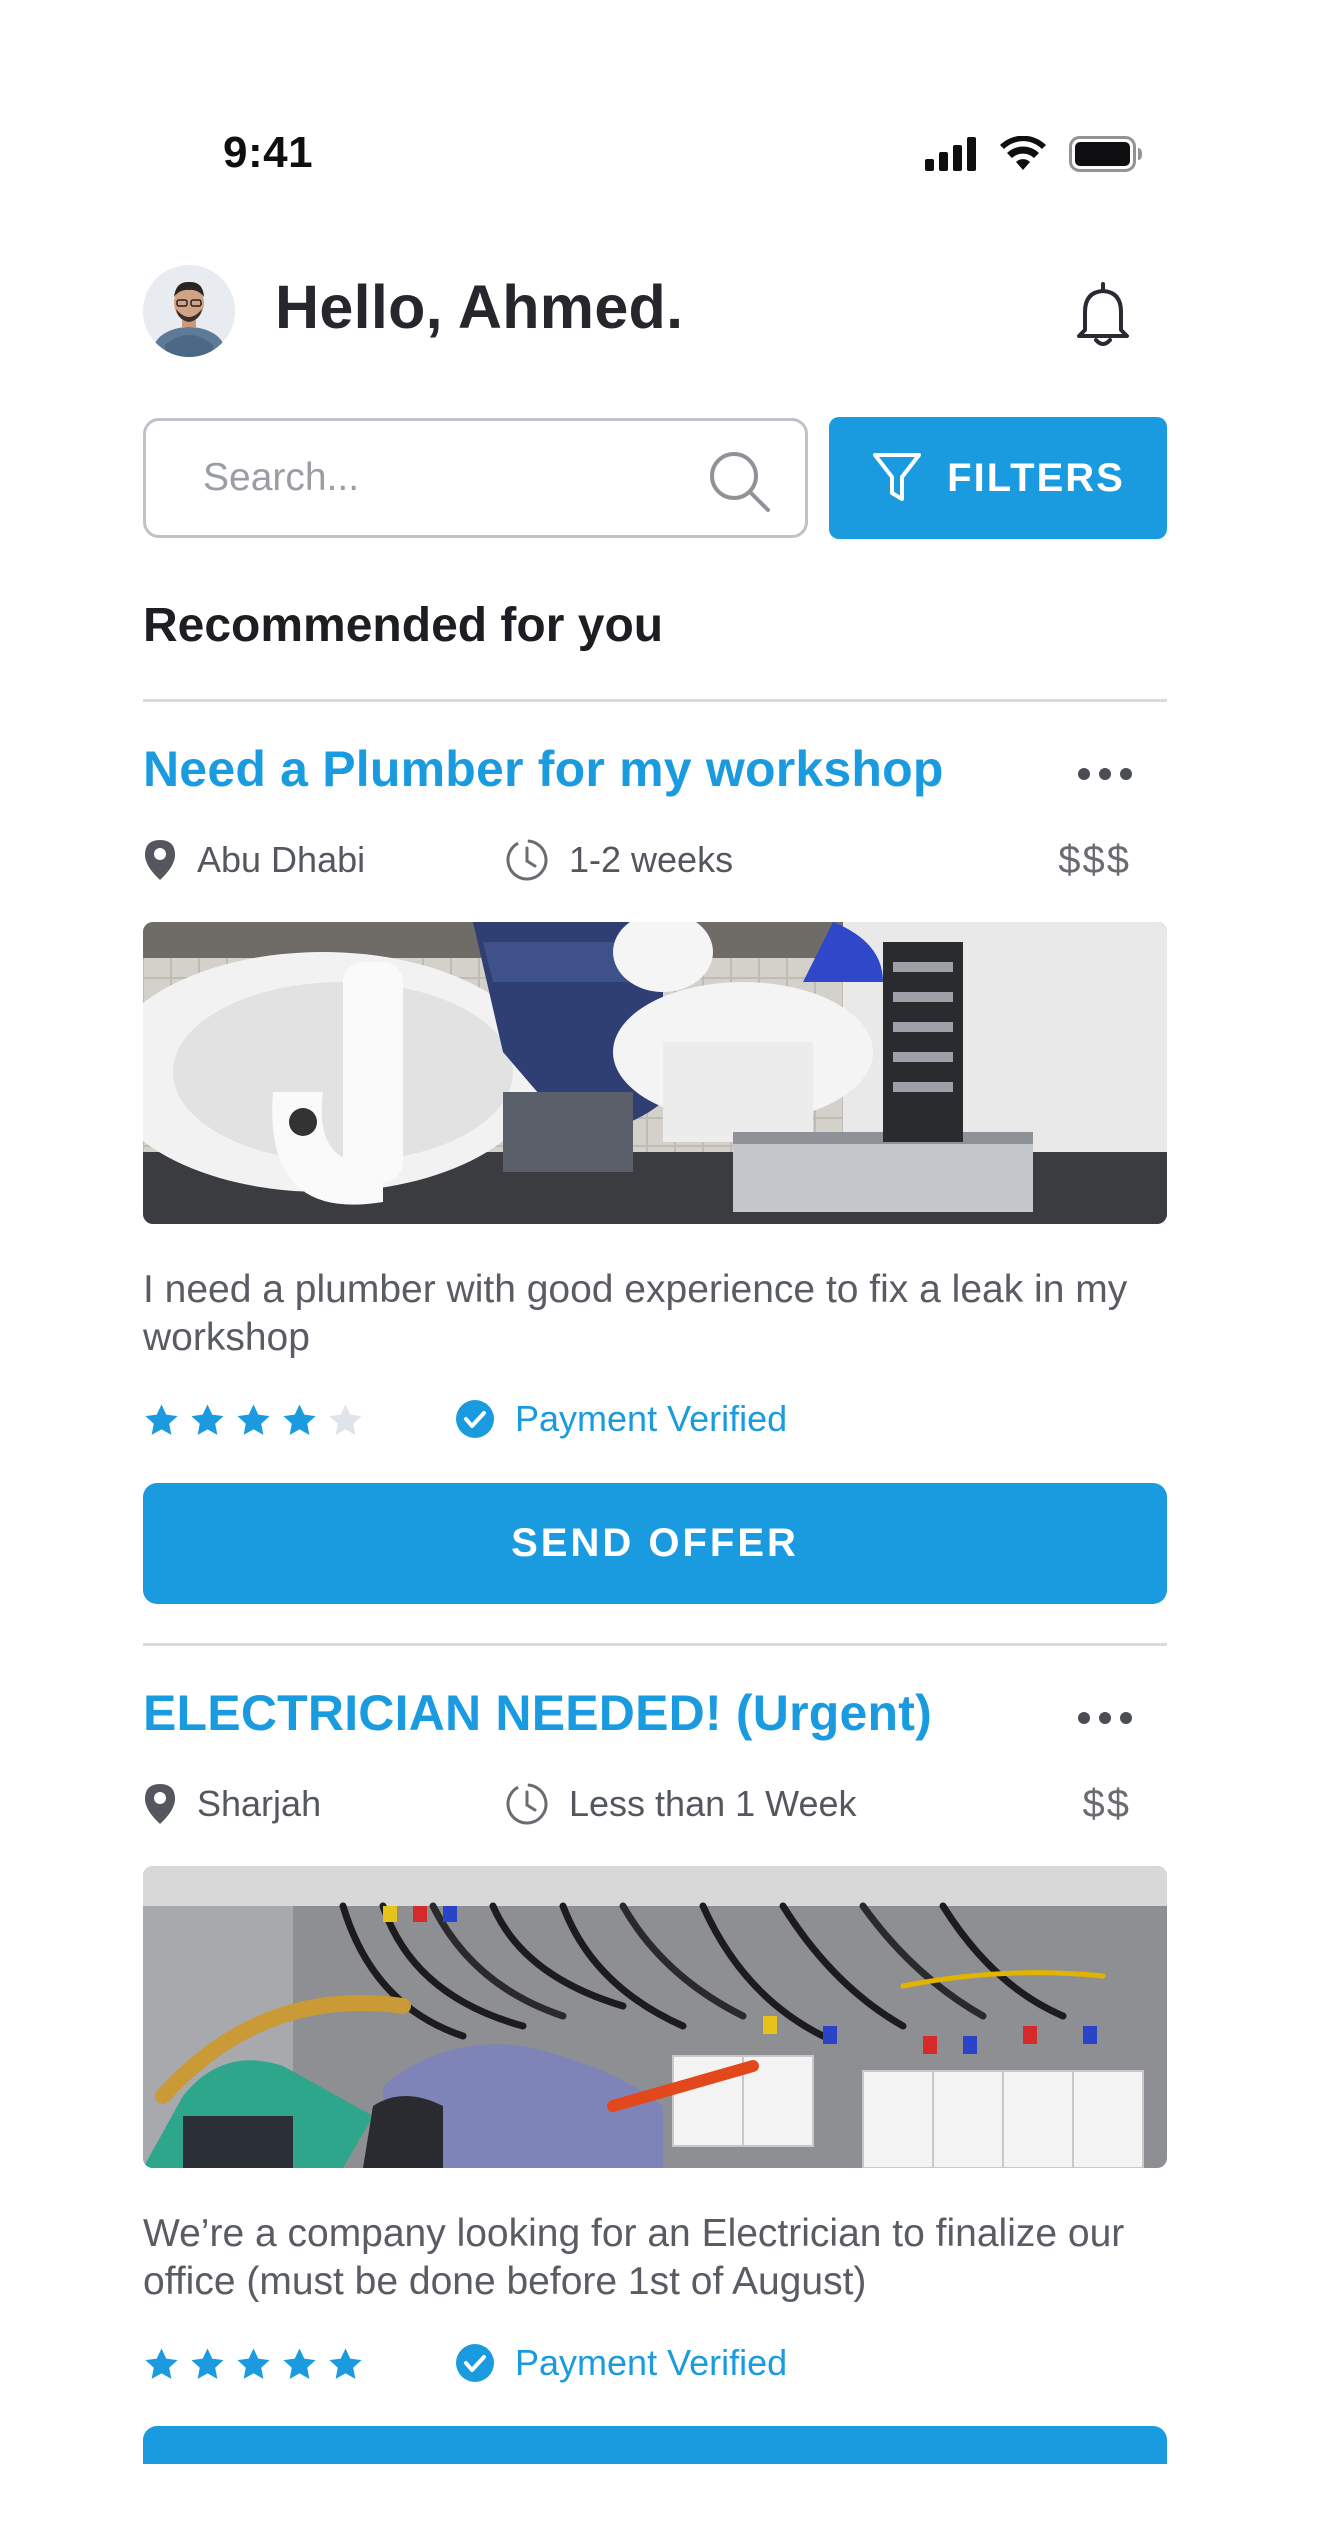 The height and width of the screenshot is (2542, 1321). Describe the element at coordinates (345, 1419) in the screenshot. I see `star-empty-icon` at that location.